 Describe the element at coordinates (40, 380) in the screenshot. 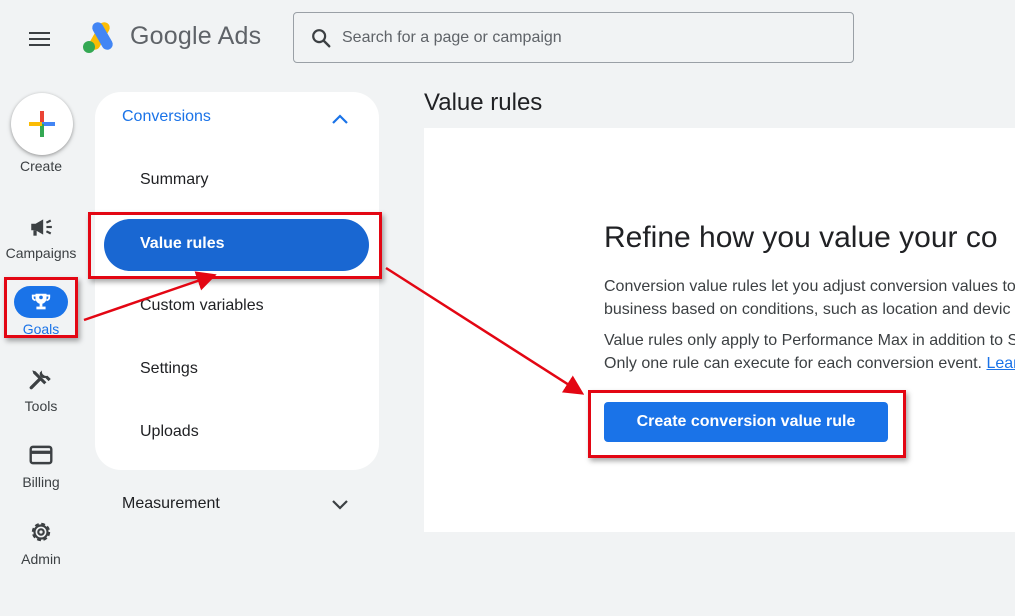

I see `tools-icon` at that location.